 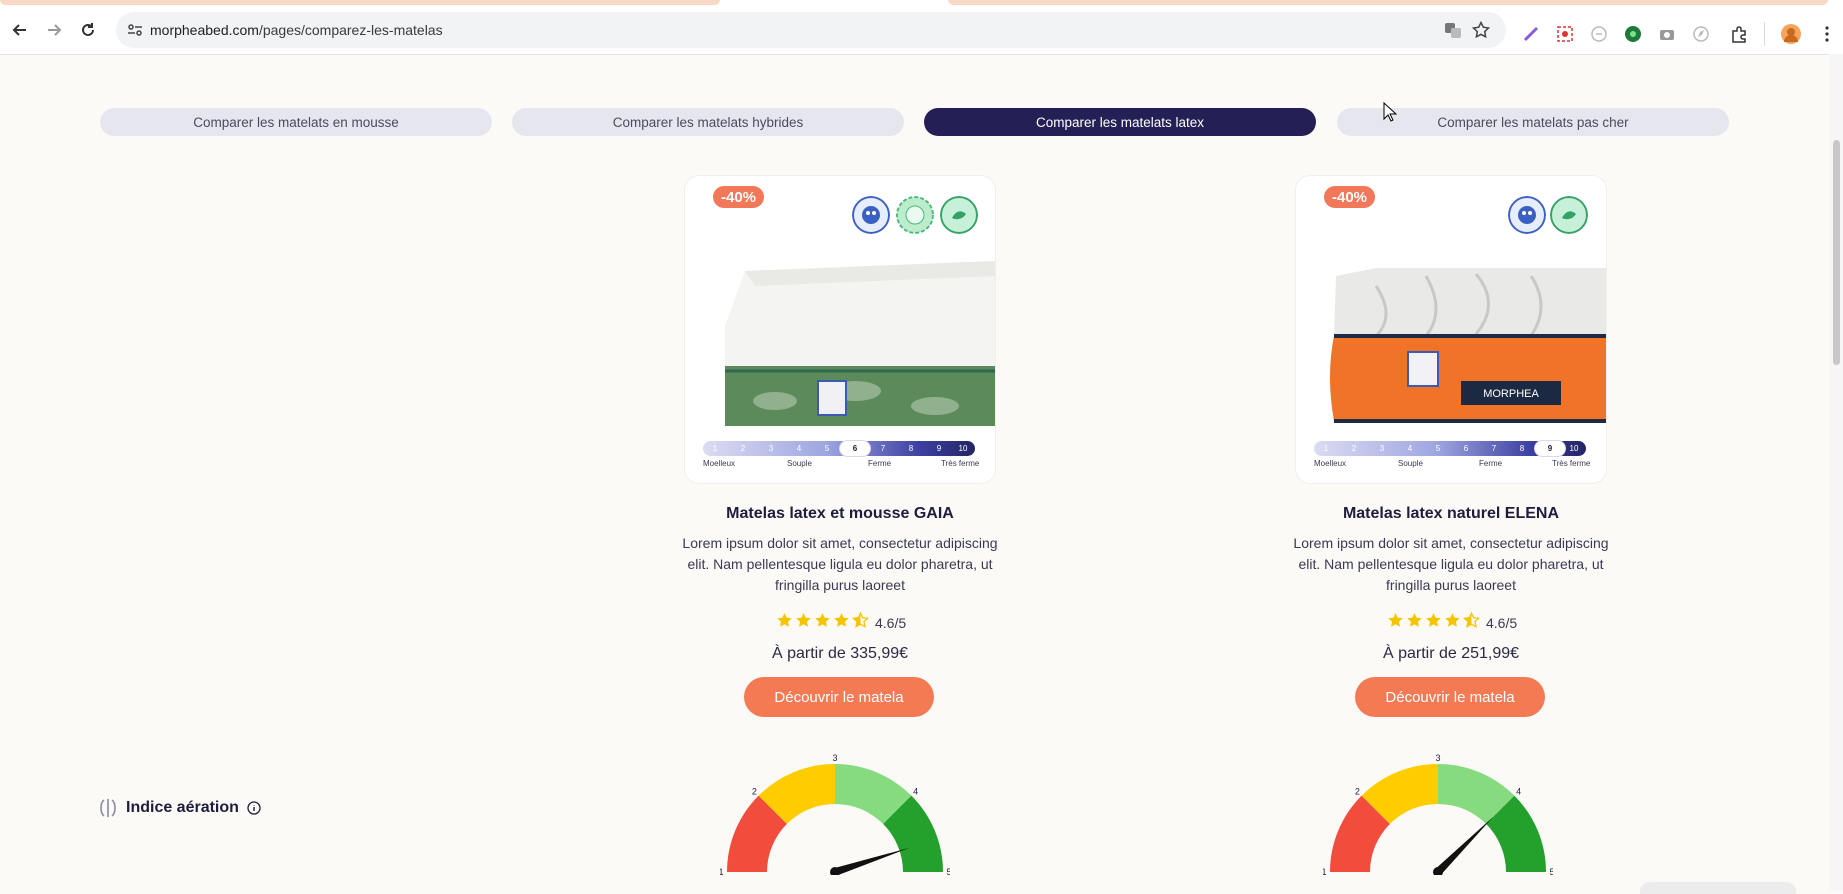 What do you see at coordinates (1518, 791) in the screenshot?
I see `gauge-tick-label: 4` at bounding box center [1518, 791].